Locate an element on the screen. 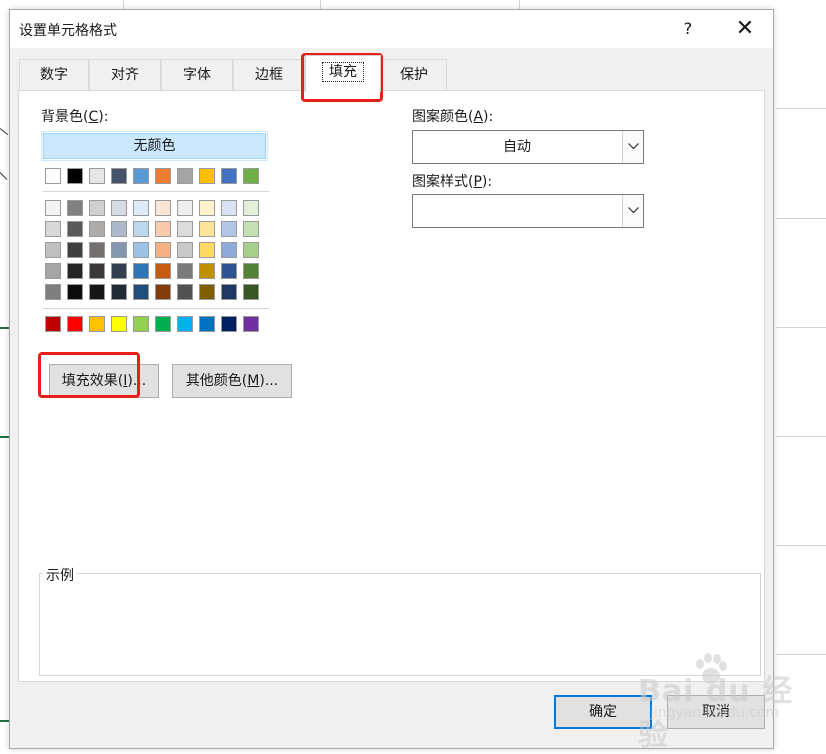 This screenshot has width=826, height=754. tab-label: 边框 is located at coordinates (269, 75).